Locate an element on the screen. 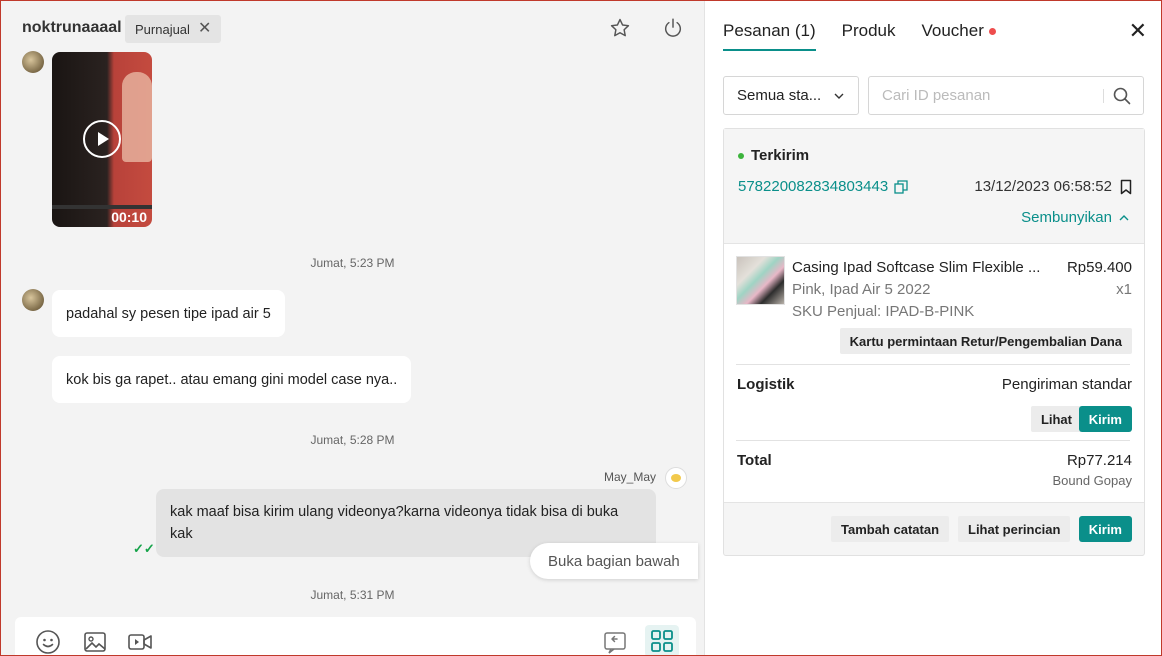  buyer-tag: Purnajual ✕ is located at coordinates (173, 29).